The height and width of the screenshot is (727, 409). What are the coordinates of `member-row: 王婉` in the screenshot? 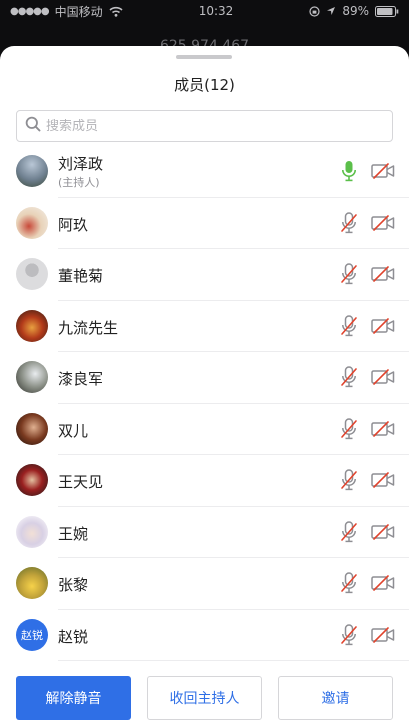 It's located at (204, 533).